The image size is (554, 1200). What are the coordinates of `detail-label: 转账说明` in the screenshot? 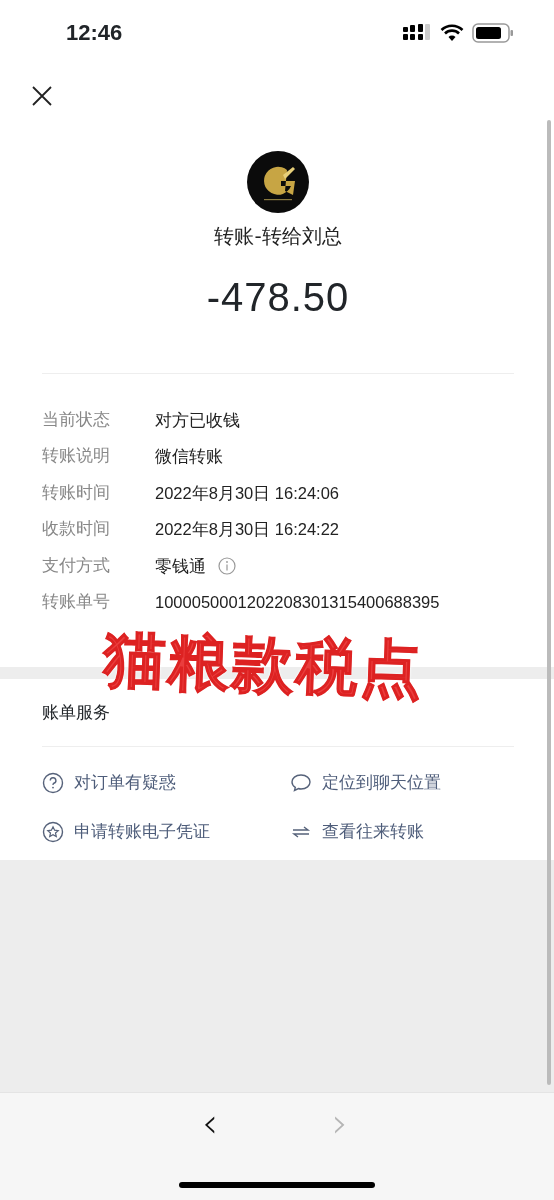 It's located at (76, 456).